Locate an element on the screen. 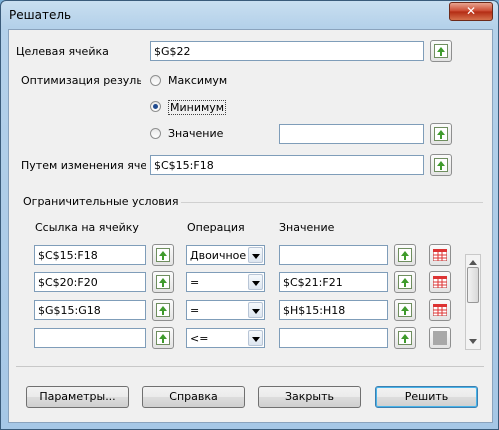  radio-value is located at coordinates (155, 133).